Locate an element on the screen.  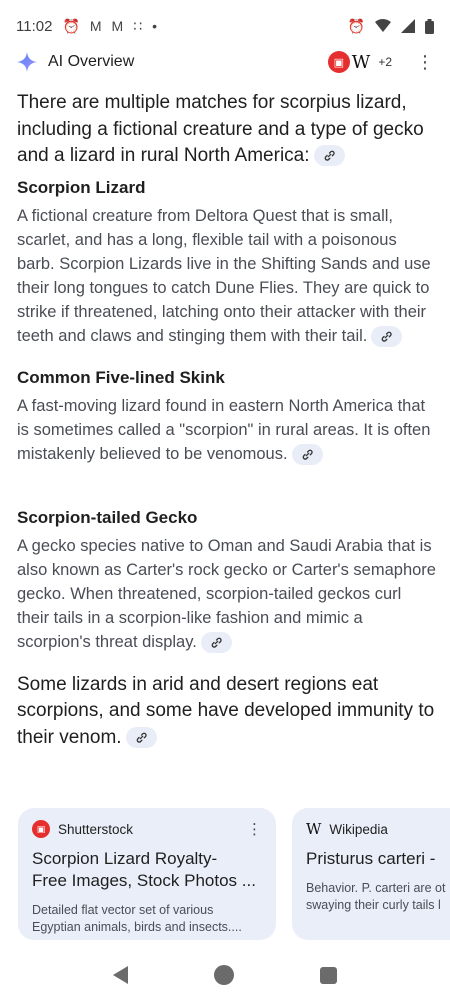
home-icon is located at coordinates (224, 975).